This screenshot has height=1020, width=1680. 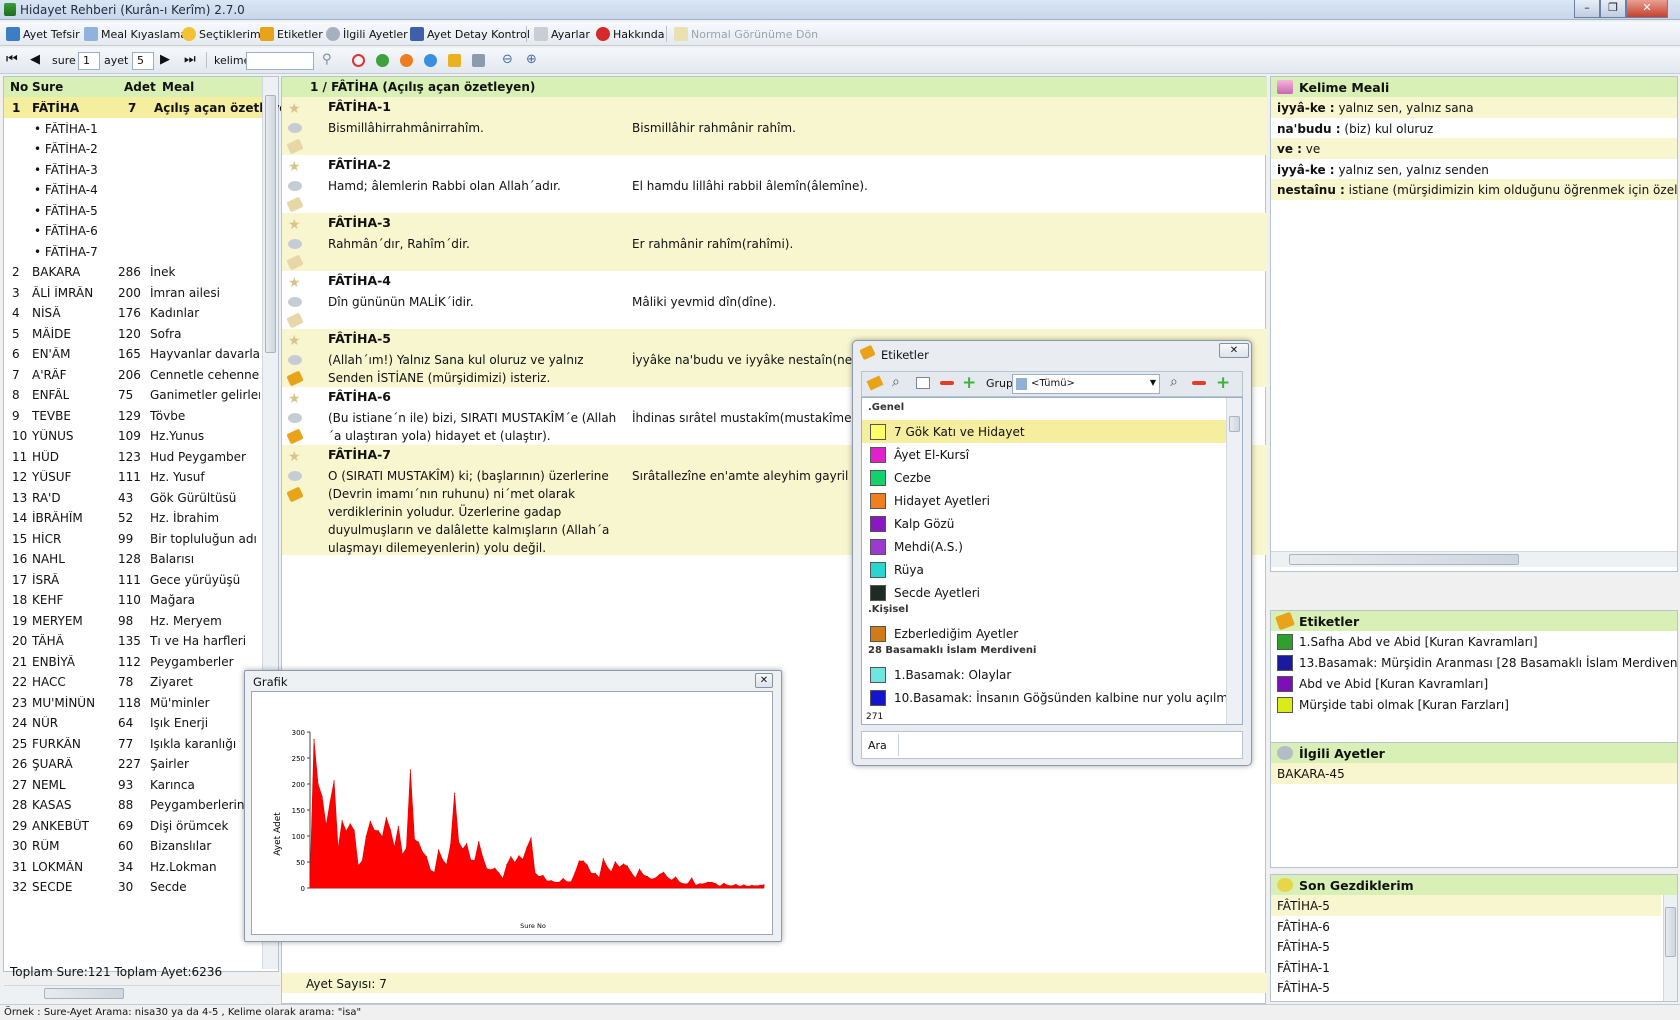 What do you see at coordinates (133, 558) in the screenshot?
I see `sure-row: 16 NAHL 128 Balarısı` at bounding box center [133, 558].